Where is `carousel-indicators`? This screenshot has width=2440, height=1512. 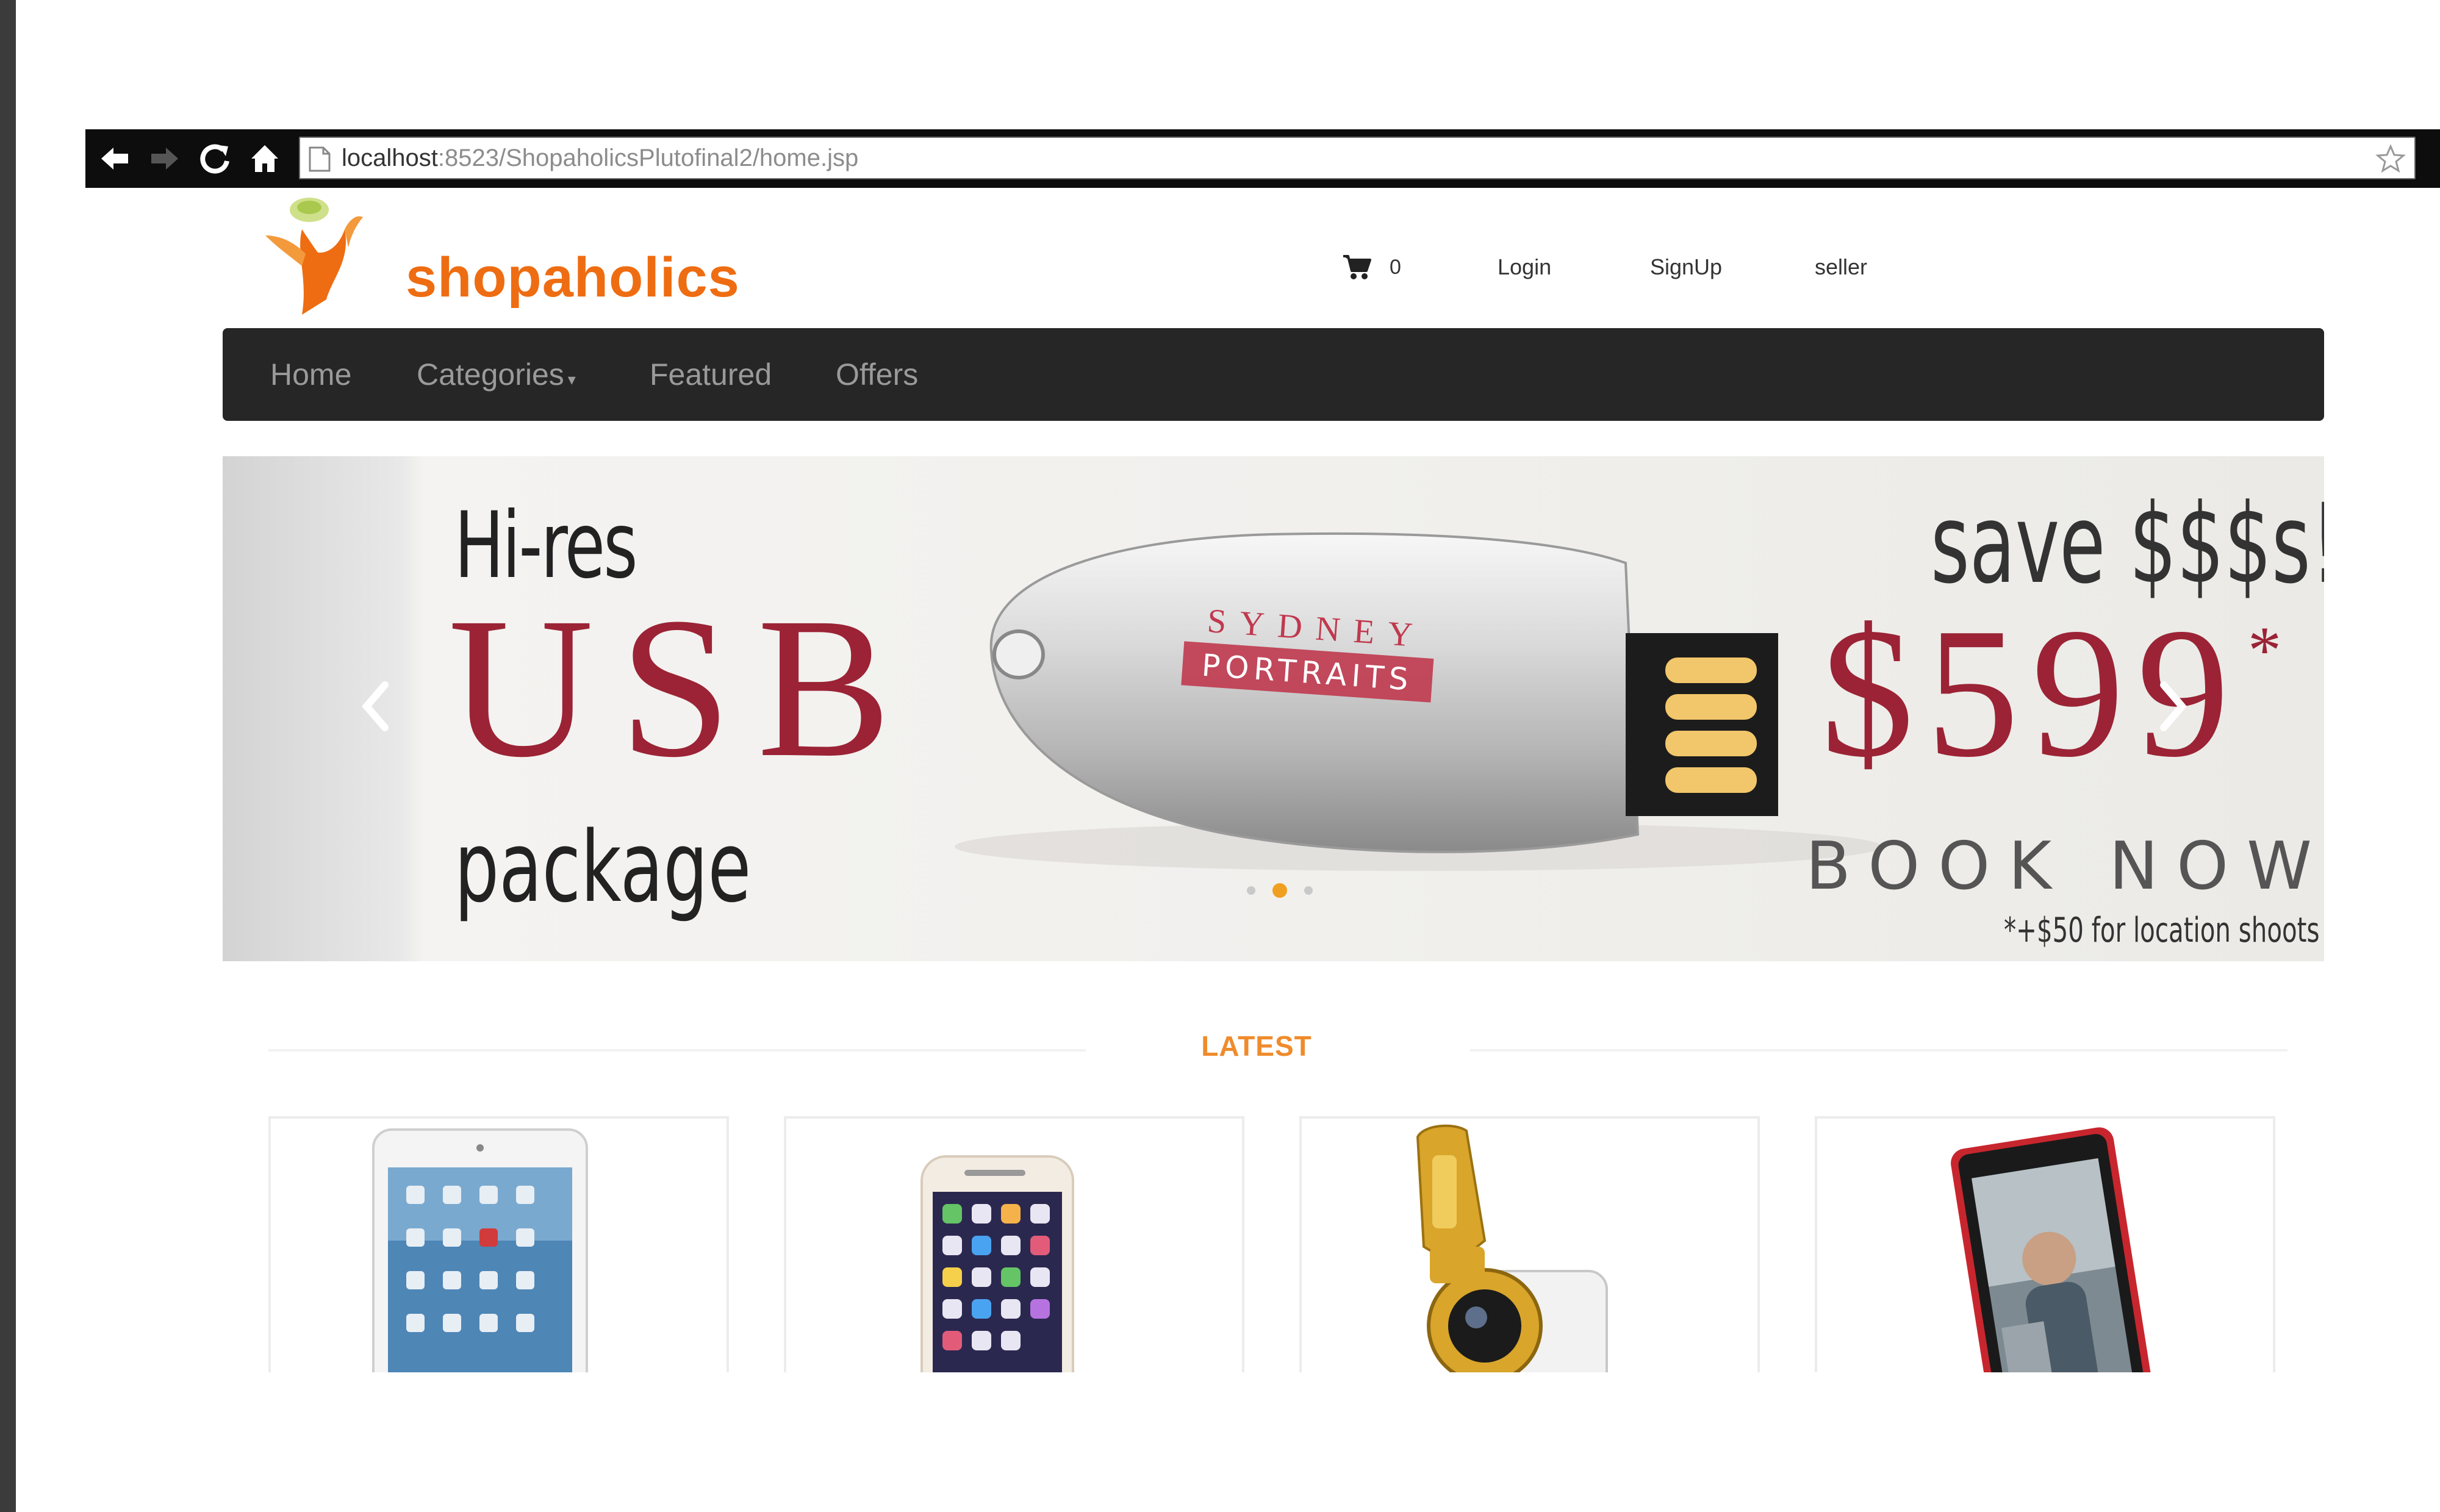
carousel-indicators is located at coordinates (1279, 891).